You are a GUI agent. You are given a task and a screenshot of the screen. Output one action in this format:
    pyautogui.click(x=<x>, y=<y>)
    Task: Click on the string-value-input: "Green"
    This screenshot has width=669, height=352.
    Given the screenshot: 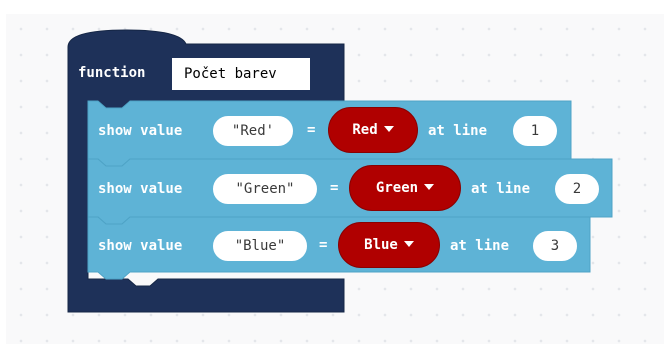 What is the action you would take?
    pyautogui.click(x=265, y=189)
    